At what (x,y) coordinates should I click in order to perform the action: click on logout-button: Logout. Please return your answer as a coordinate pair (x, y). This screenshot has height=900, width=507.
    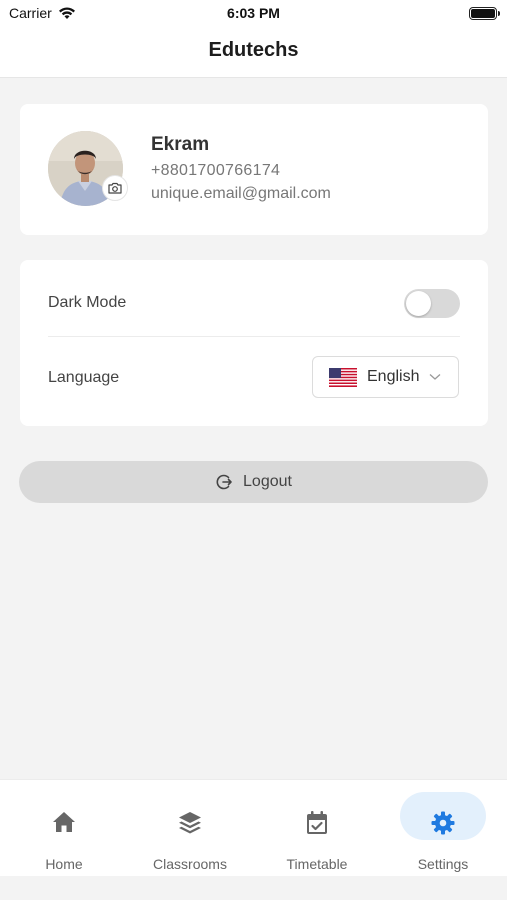
    Looking at the image, I should click on (253, 482).